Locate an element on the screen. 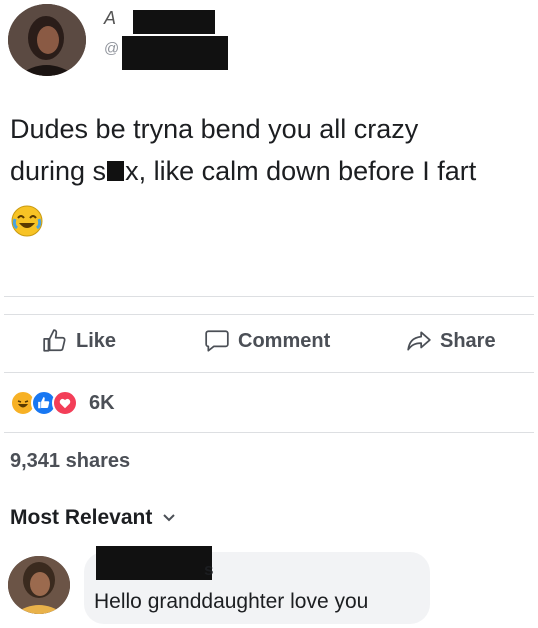  reaction-count: 6K is located at coordinates (102, 402).